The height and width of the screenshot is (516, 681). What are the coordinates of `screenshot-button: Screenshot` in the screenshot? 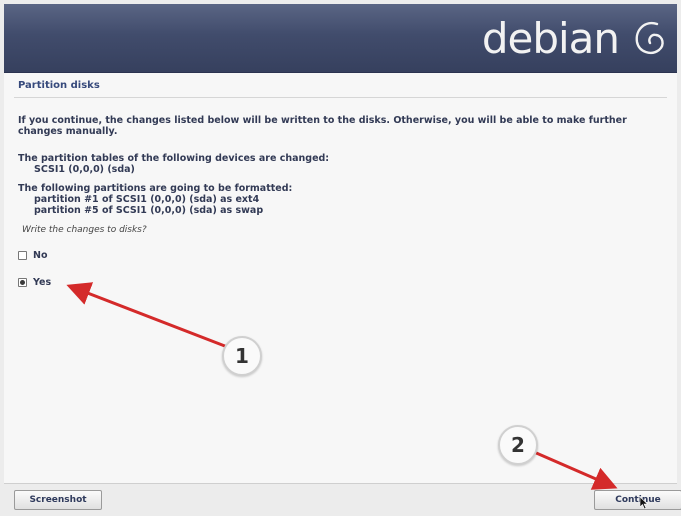 It's located at (58, 500).